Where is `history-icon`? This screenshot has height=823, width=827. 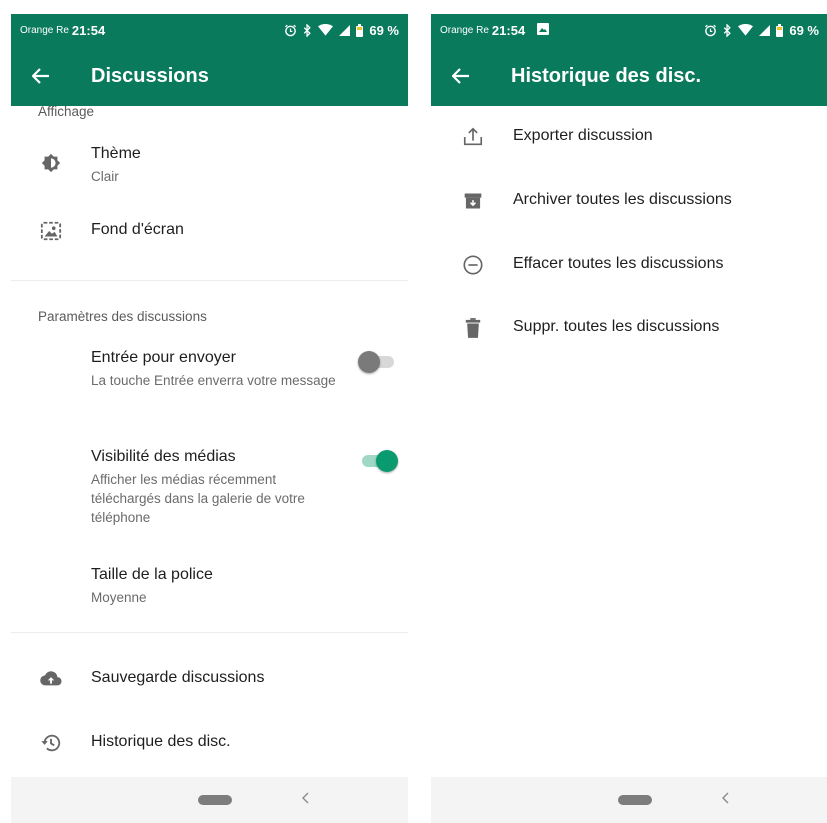
history-icon is located at coordinates (51, 743).